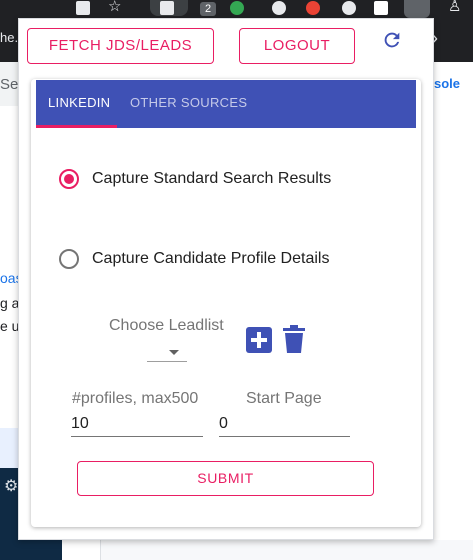 The height and width of the screenshot is (560, 473). What do you see at coordinates (76, 126) in the screenshot?
I see `active-tab-indicator` at bounding box center [76, 126].